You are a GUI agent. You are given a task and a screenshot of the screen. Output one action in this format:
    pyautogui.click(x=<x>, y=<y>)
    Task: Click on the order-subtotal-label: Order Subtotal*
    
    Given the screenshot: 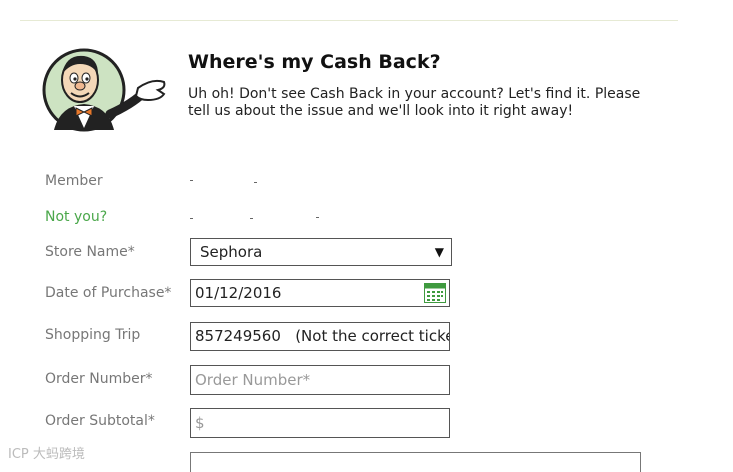 What is the action you would take?
    pyautogui.click(x=100, y=421)
    